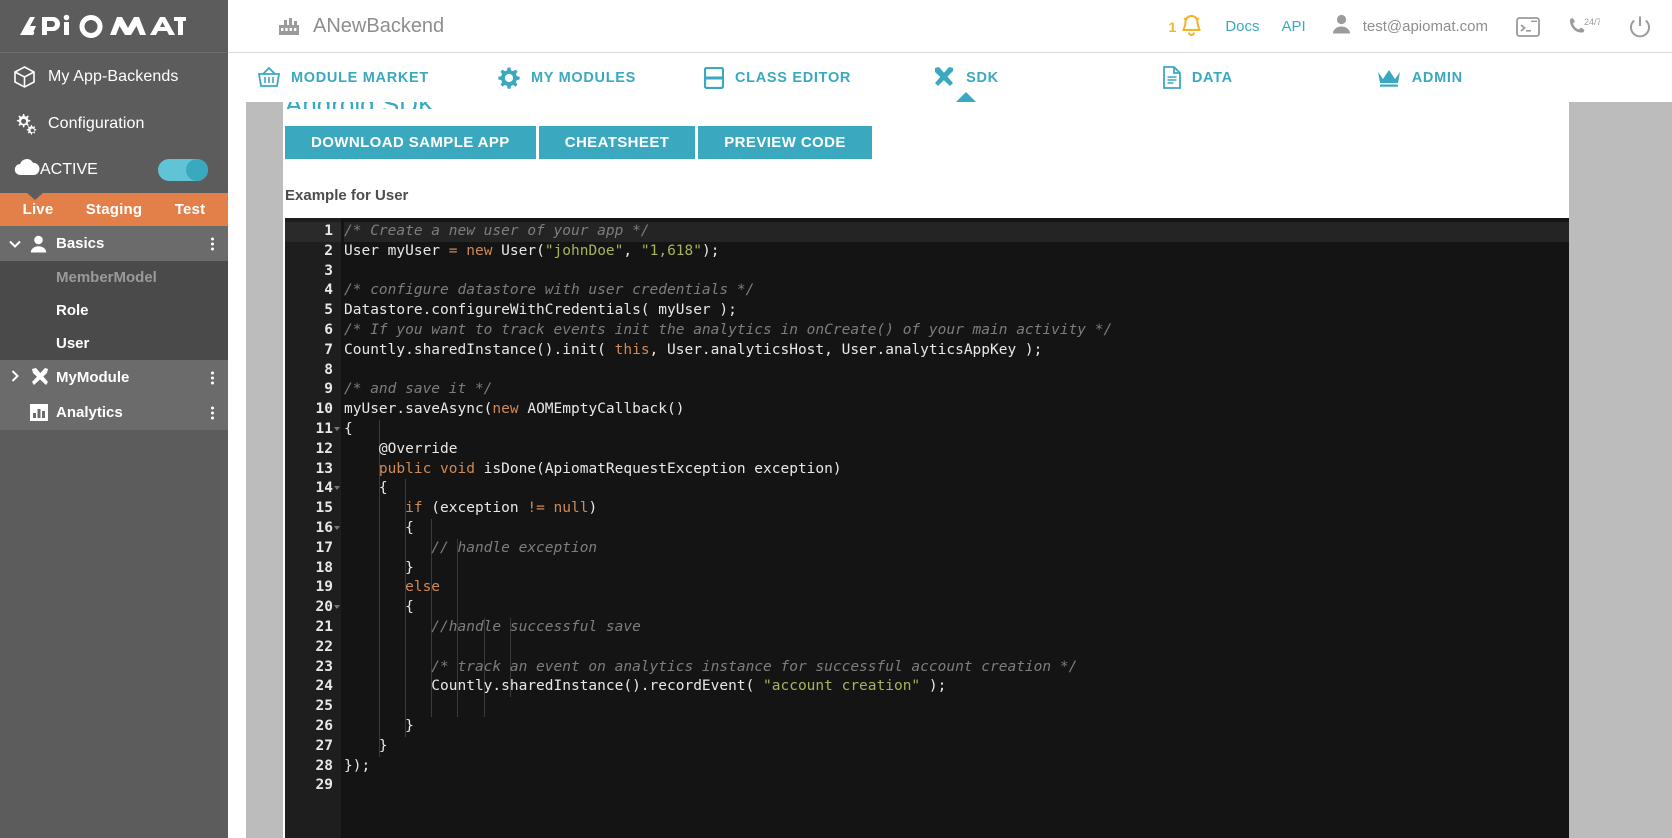 This screenshot has height=838, width=1672. What do you see at coordinates (324, 666) in the screenshot?
I see `line-number: 23` at bounding box center [324, 666].